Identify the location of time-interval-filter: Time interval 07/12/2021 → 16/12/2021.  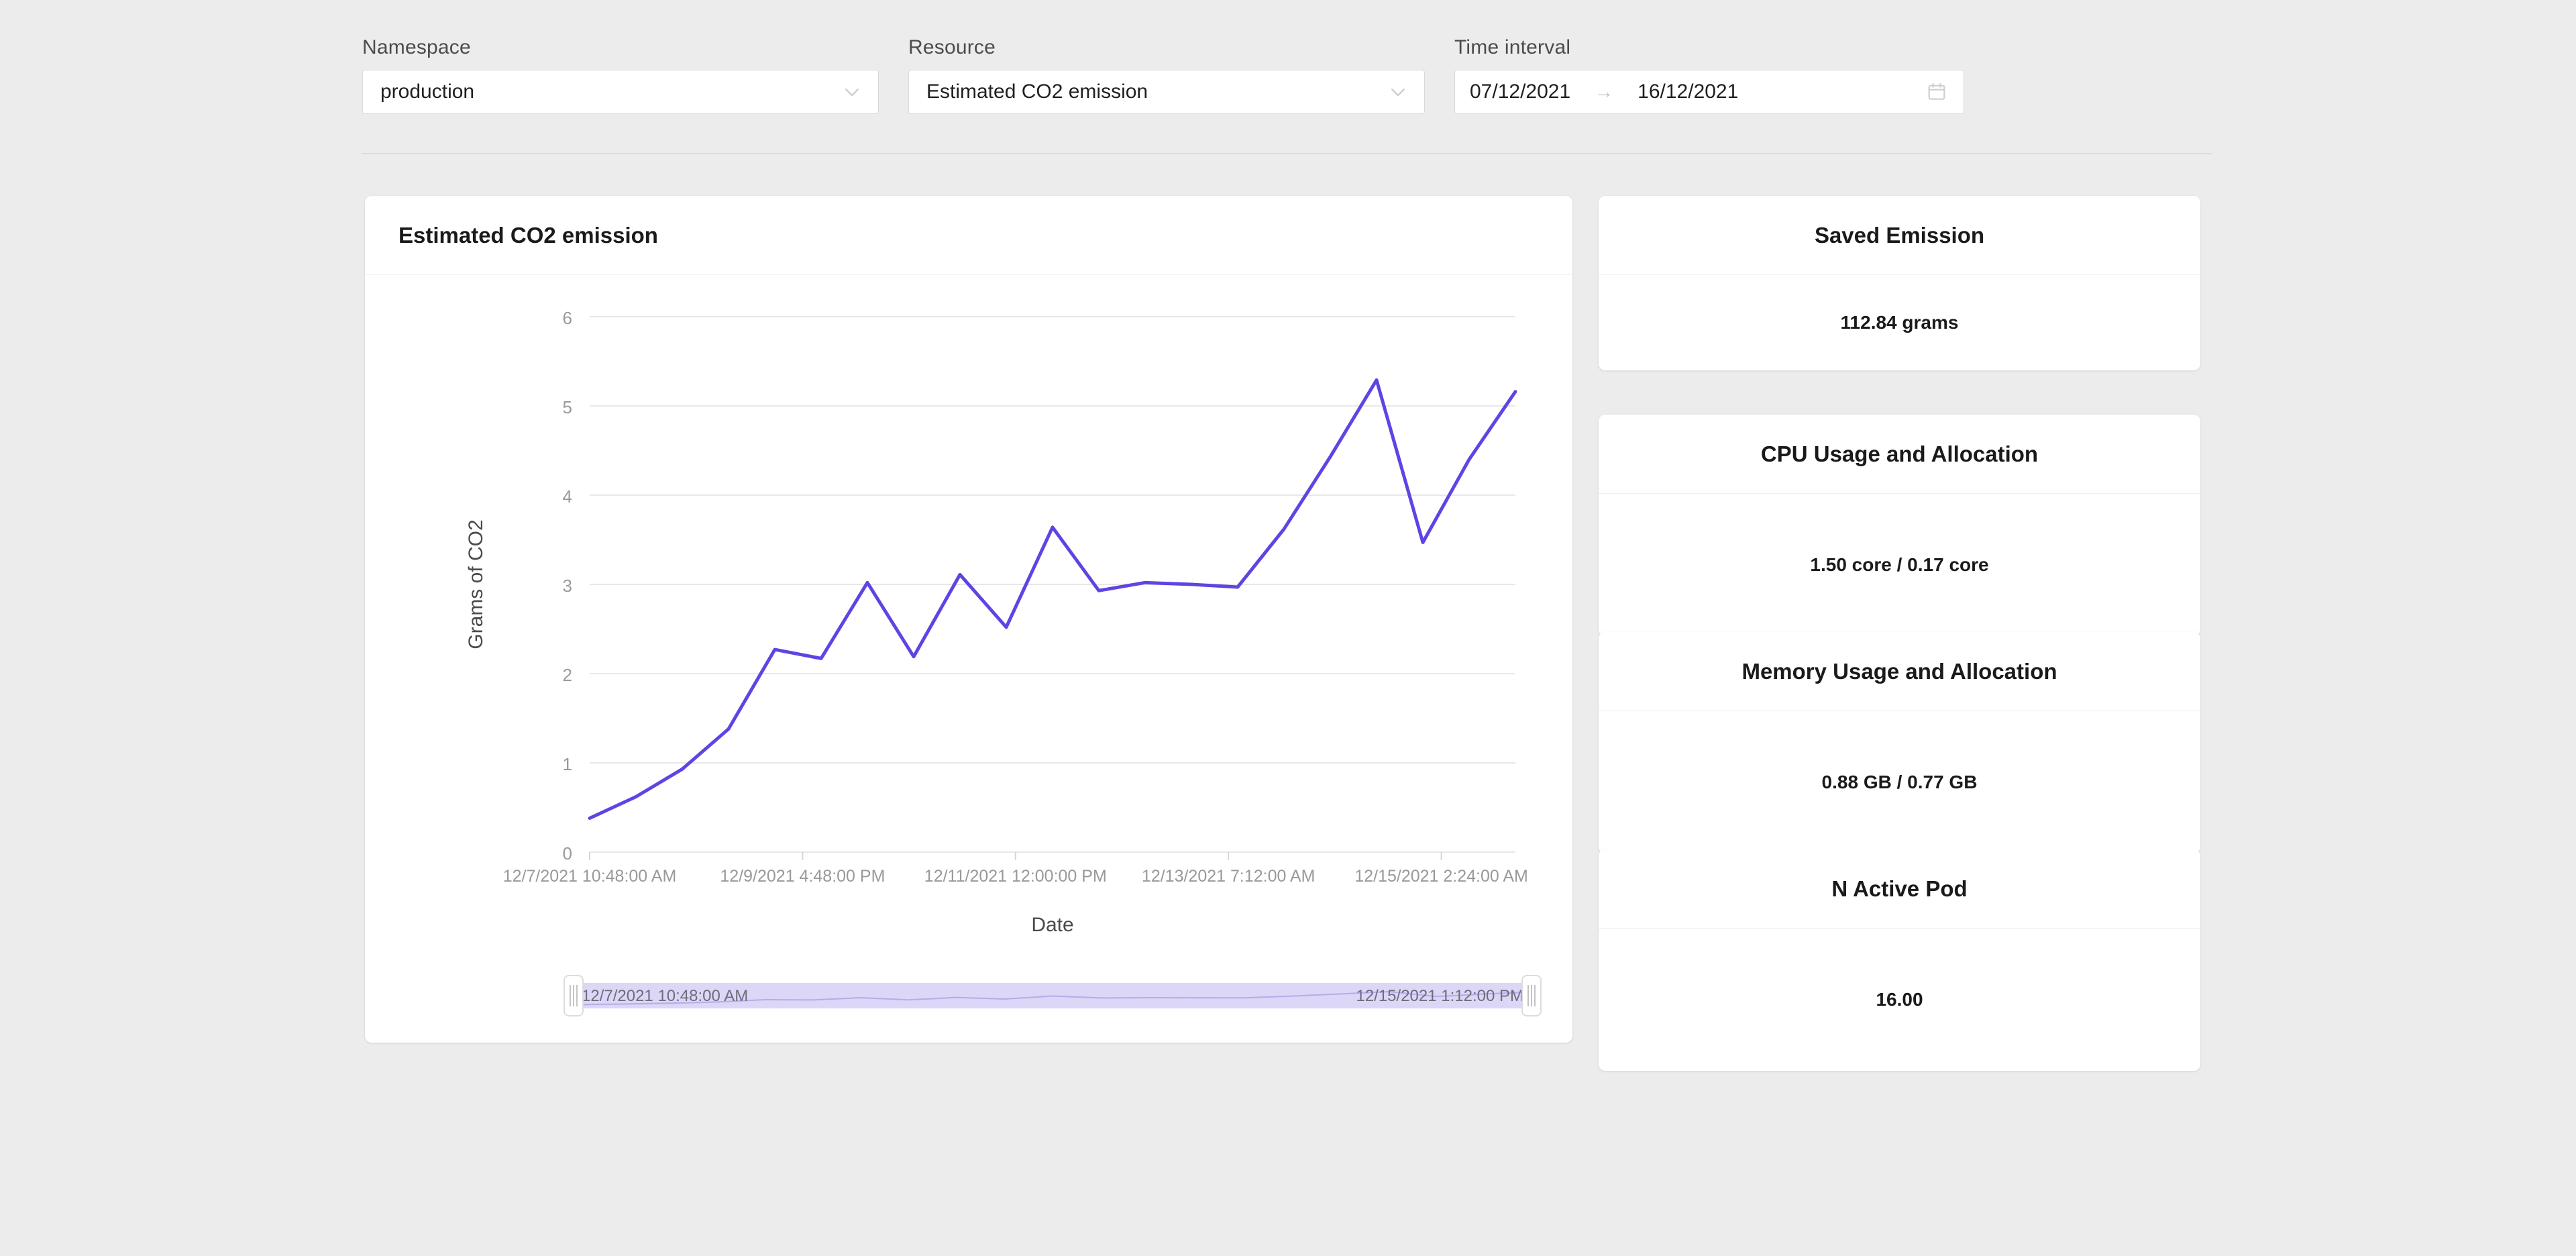
(1709, 76).